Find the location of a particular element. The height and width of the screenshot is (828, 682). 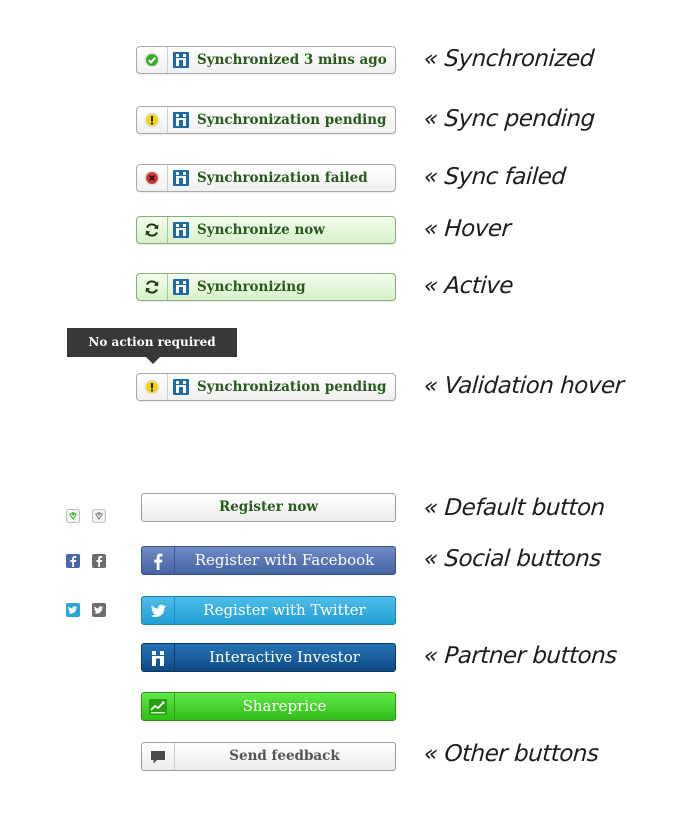

synchronizing-button: Synchronizing is located at coordinates (266, 287).